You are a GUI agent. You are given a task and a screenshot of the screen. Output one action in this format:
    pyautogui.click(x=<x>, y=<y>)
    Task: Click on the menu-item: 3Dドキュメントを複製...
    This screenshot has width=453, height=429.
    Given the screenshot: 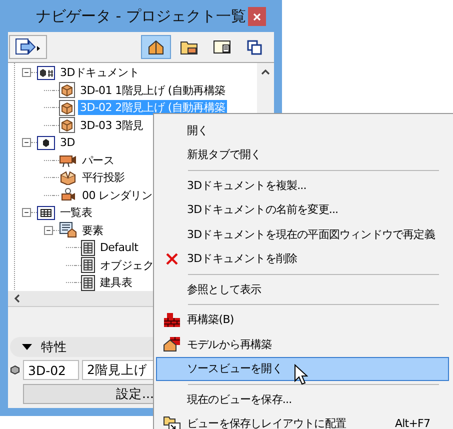 What is the action you would take?
    pyautogui.click(x=302, y=185)
    